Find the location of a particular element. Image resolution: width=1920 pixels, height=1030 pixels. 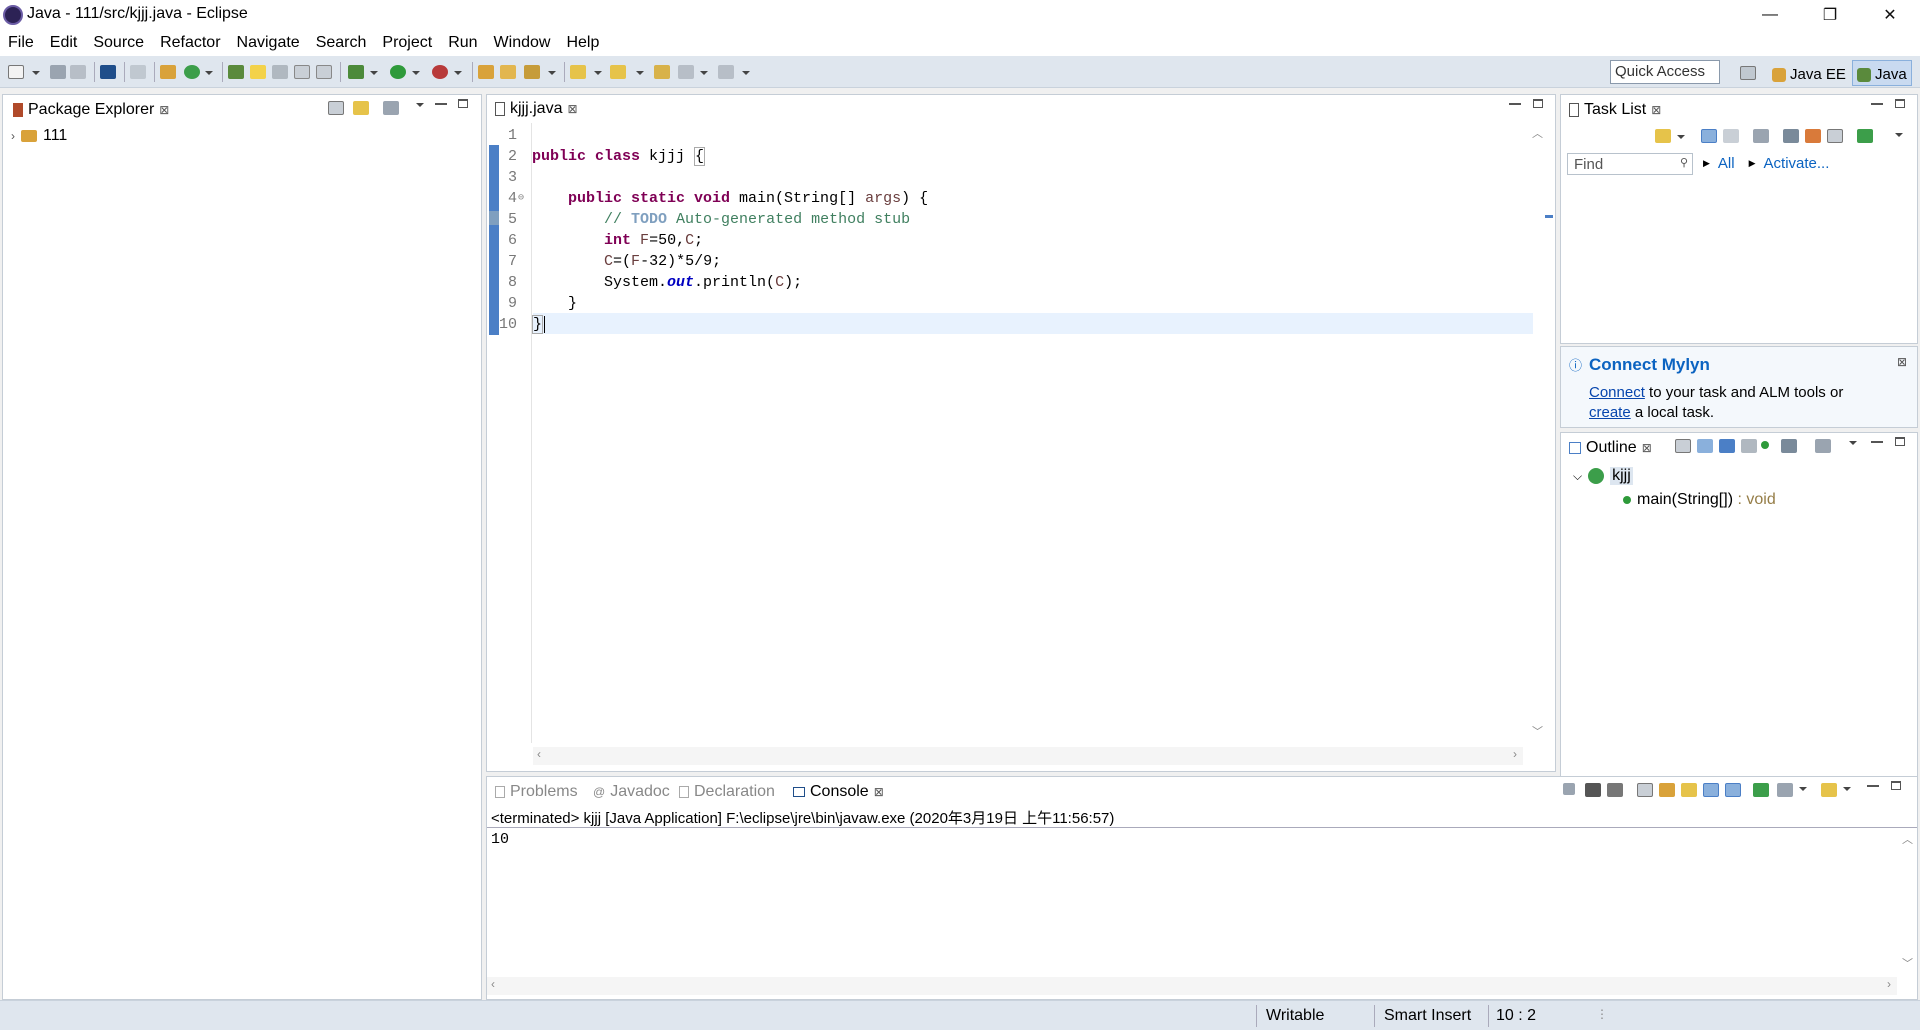

open-perspective-icon is located at coordinates (1748, 73).